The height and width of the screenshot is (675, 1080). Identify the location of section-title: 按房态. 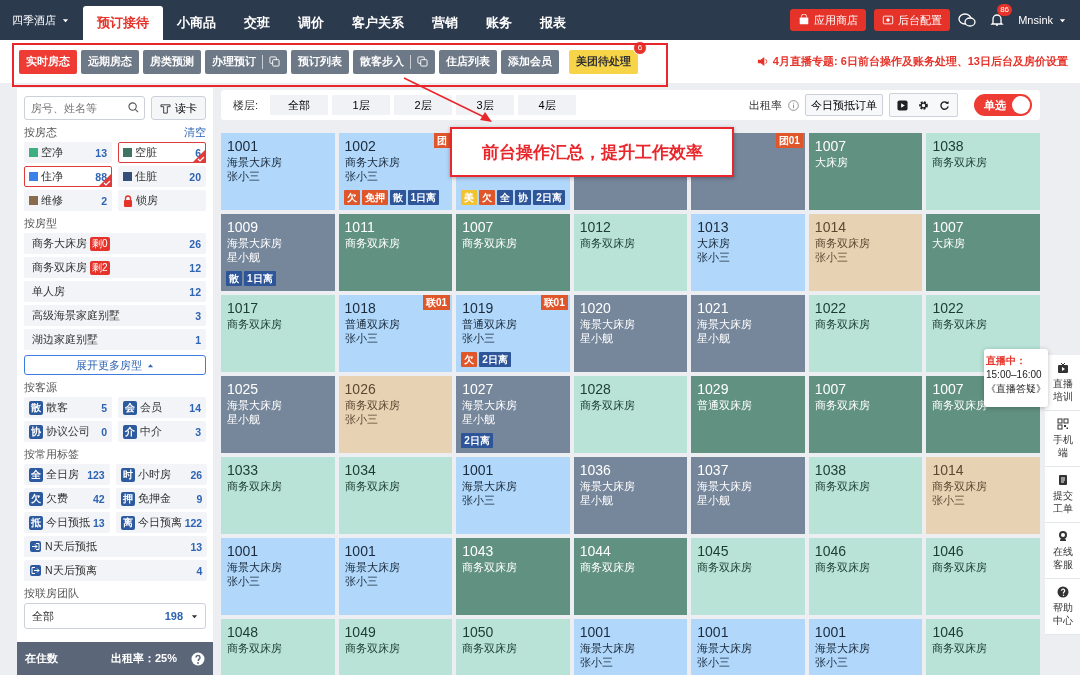
(40, 132).